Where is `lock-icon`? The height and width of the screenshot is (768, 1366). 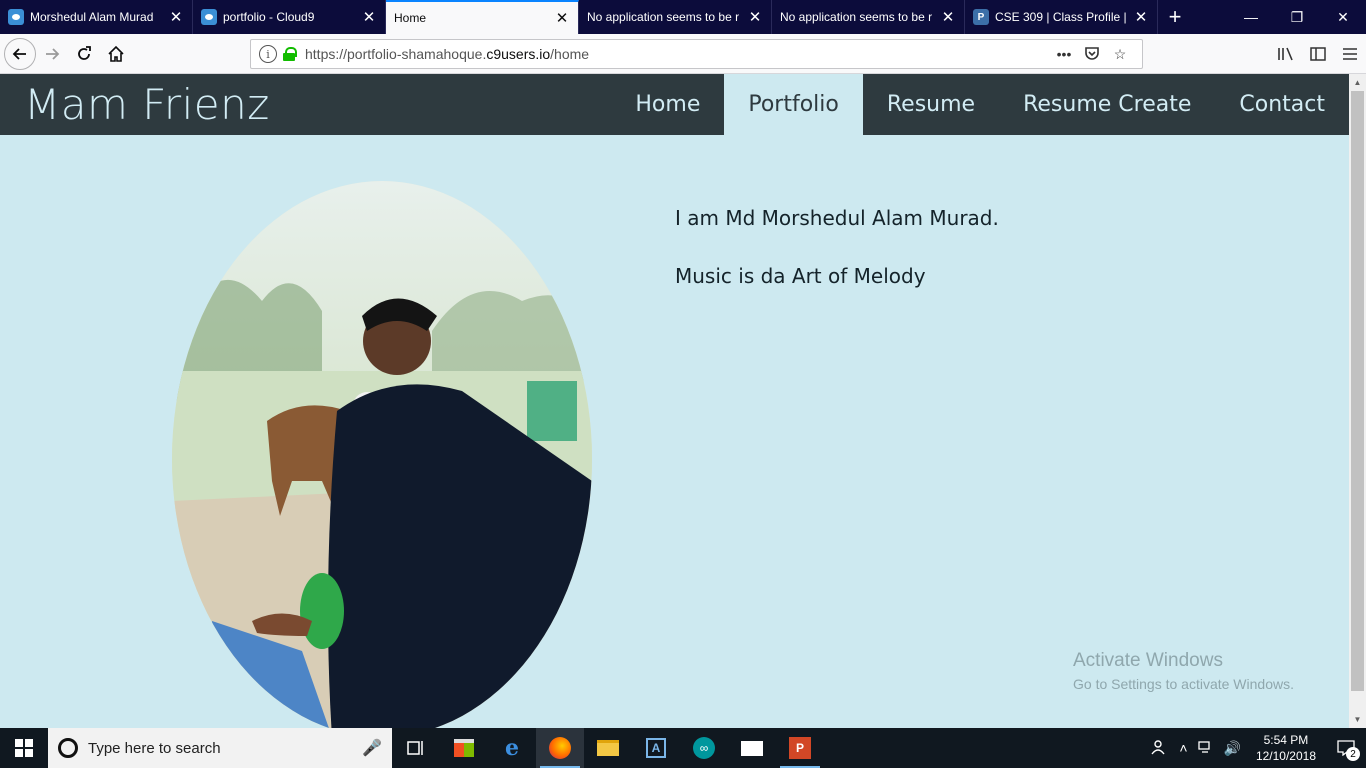 lock-icon is located at coordinates (290, 54).